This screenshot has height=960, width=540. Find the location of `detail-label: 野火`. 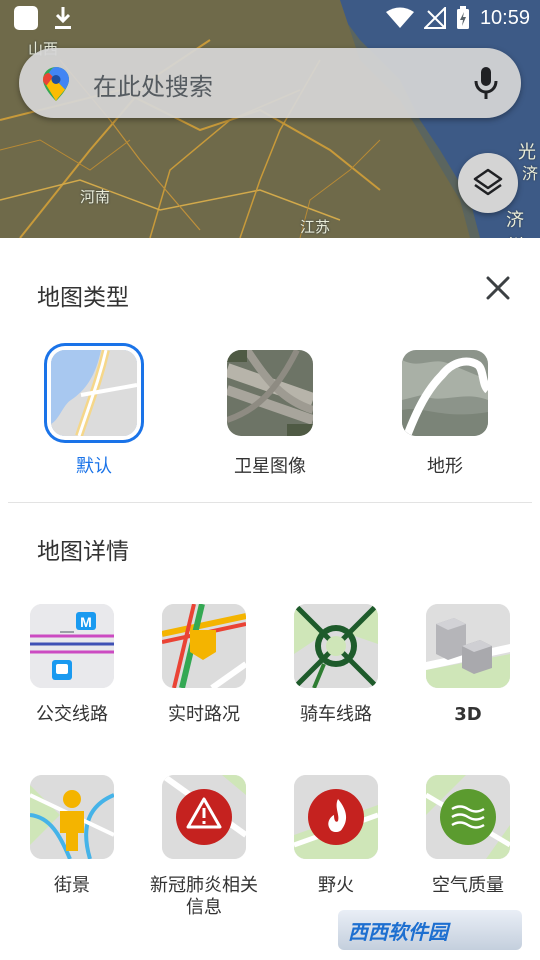

detail-label: 野火 is located at coordinates (336, 885).